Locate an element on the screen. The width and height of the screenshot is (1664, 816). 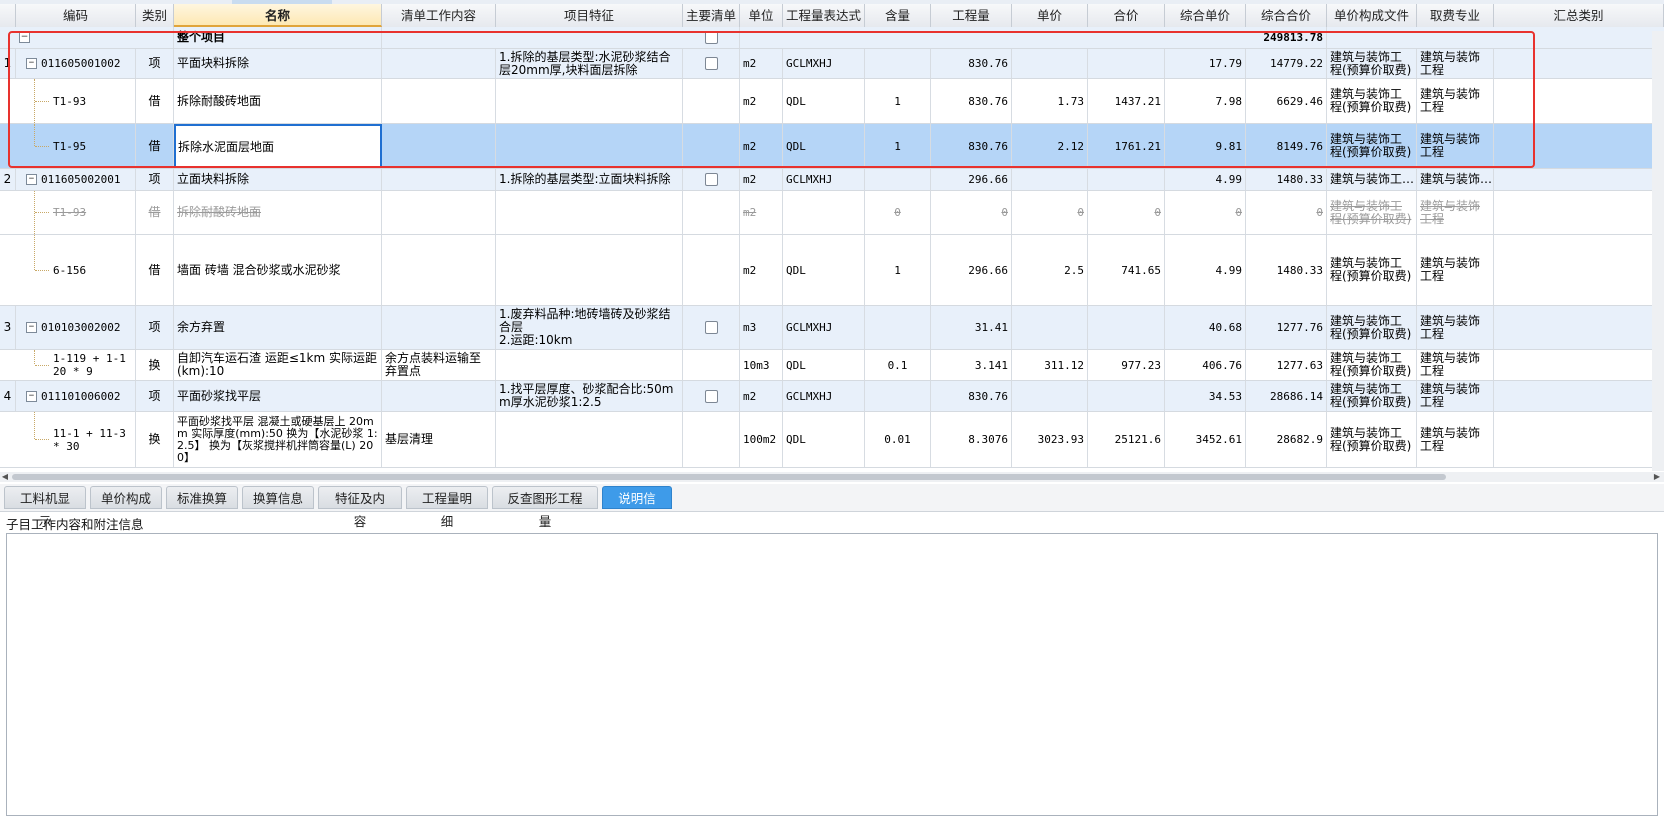
tab-standard-conversion: 标准换算 is located at coordinates (202, 497).